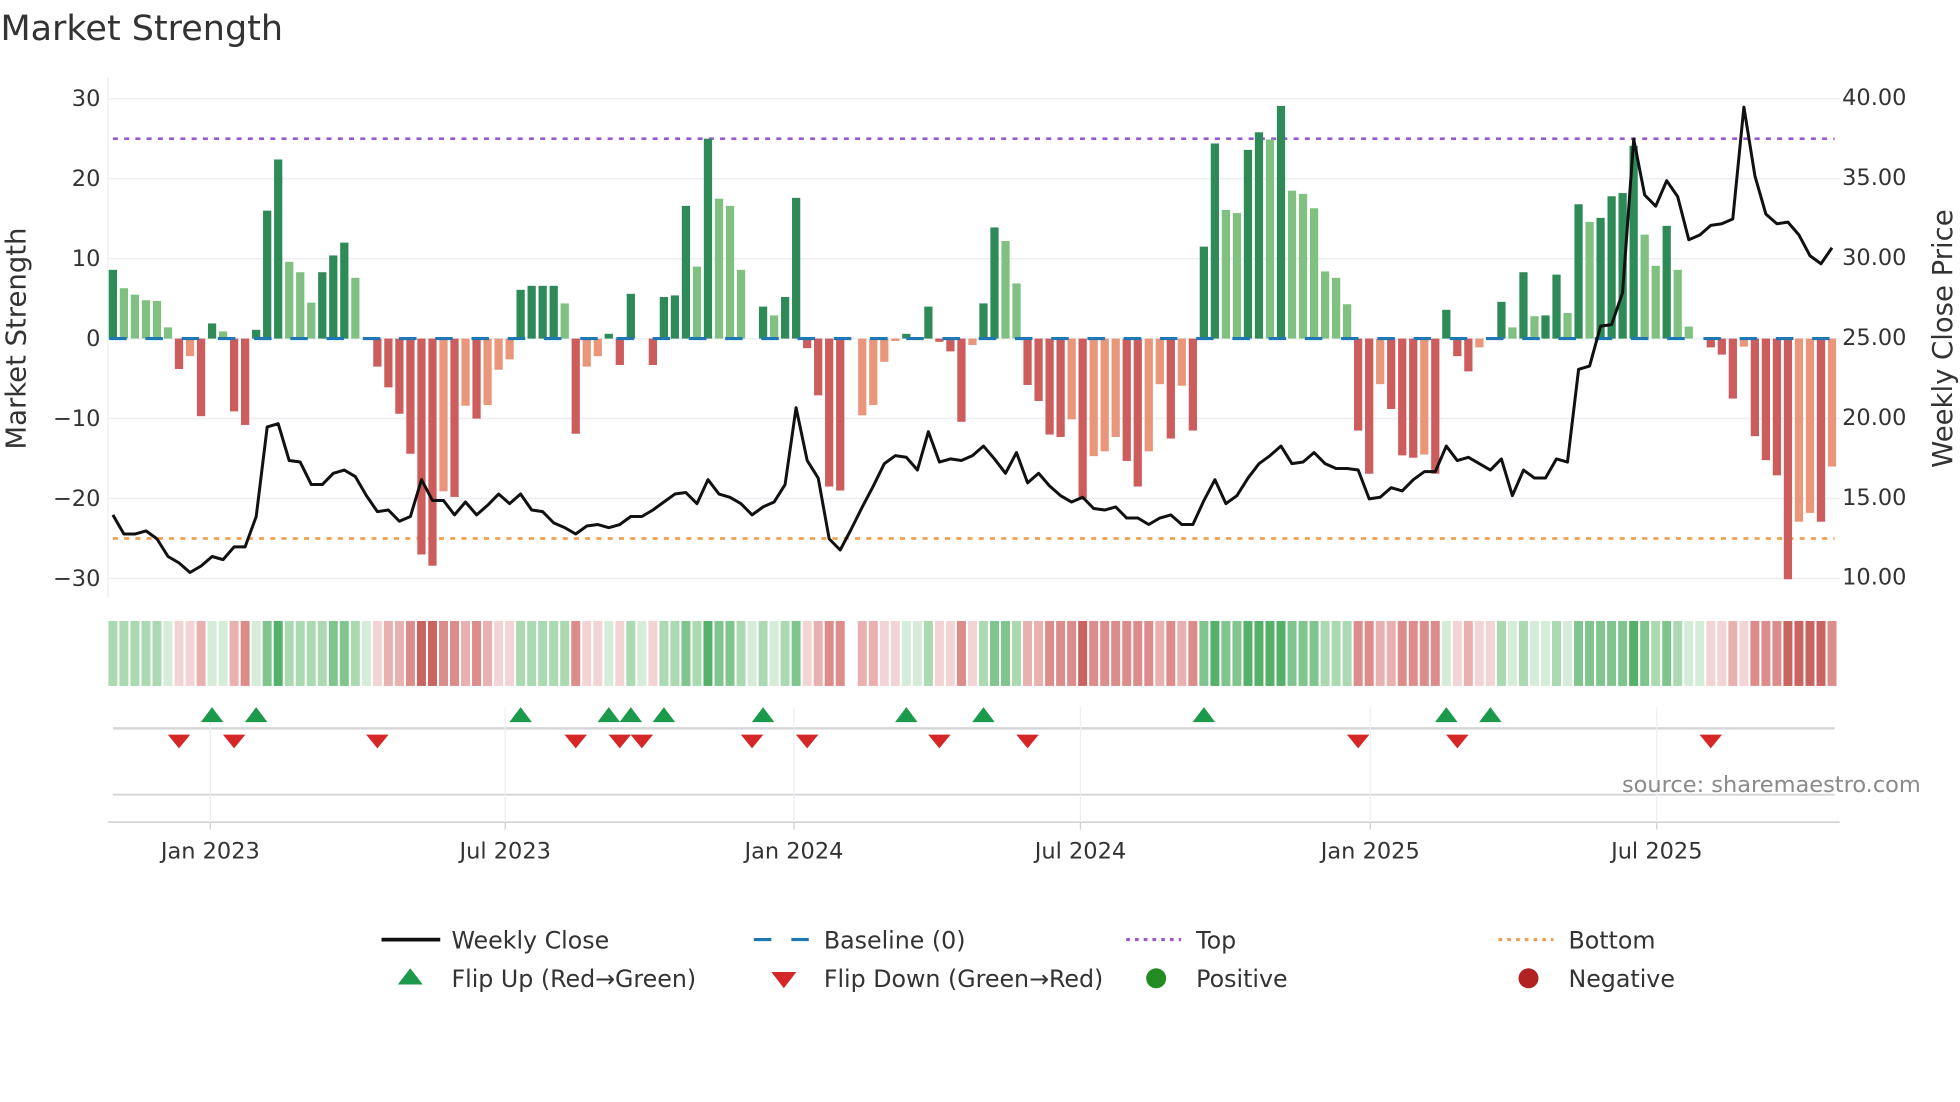 The image size is (1960, 1102). What do you see at coordinates (1217, 979) in the screenshot?
I see `legend-item-positive: Positive` at bounding box center [1217, 979].